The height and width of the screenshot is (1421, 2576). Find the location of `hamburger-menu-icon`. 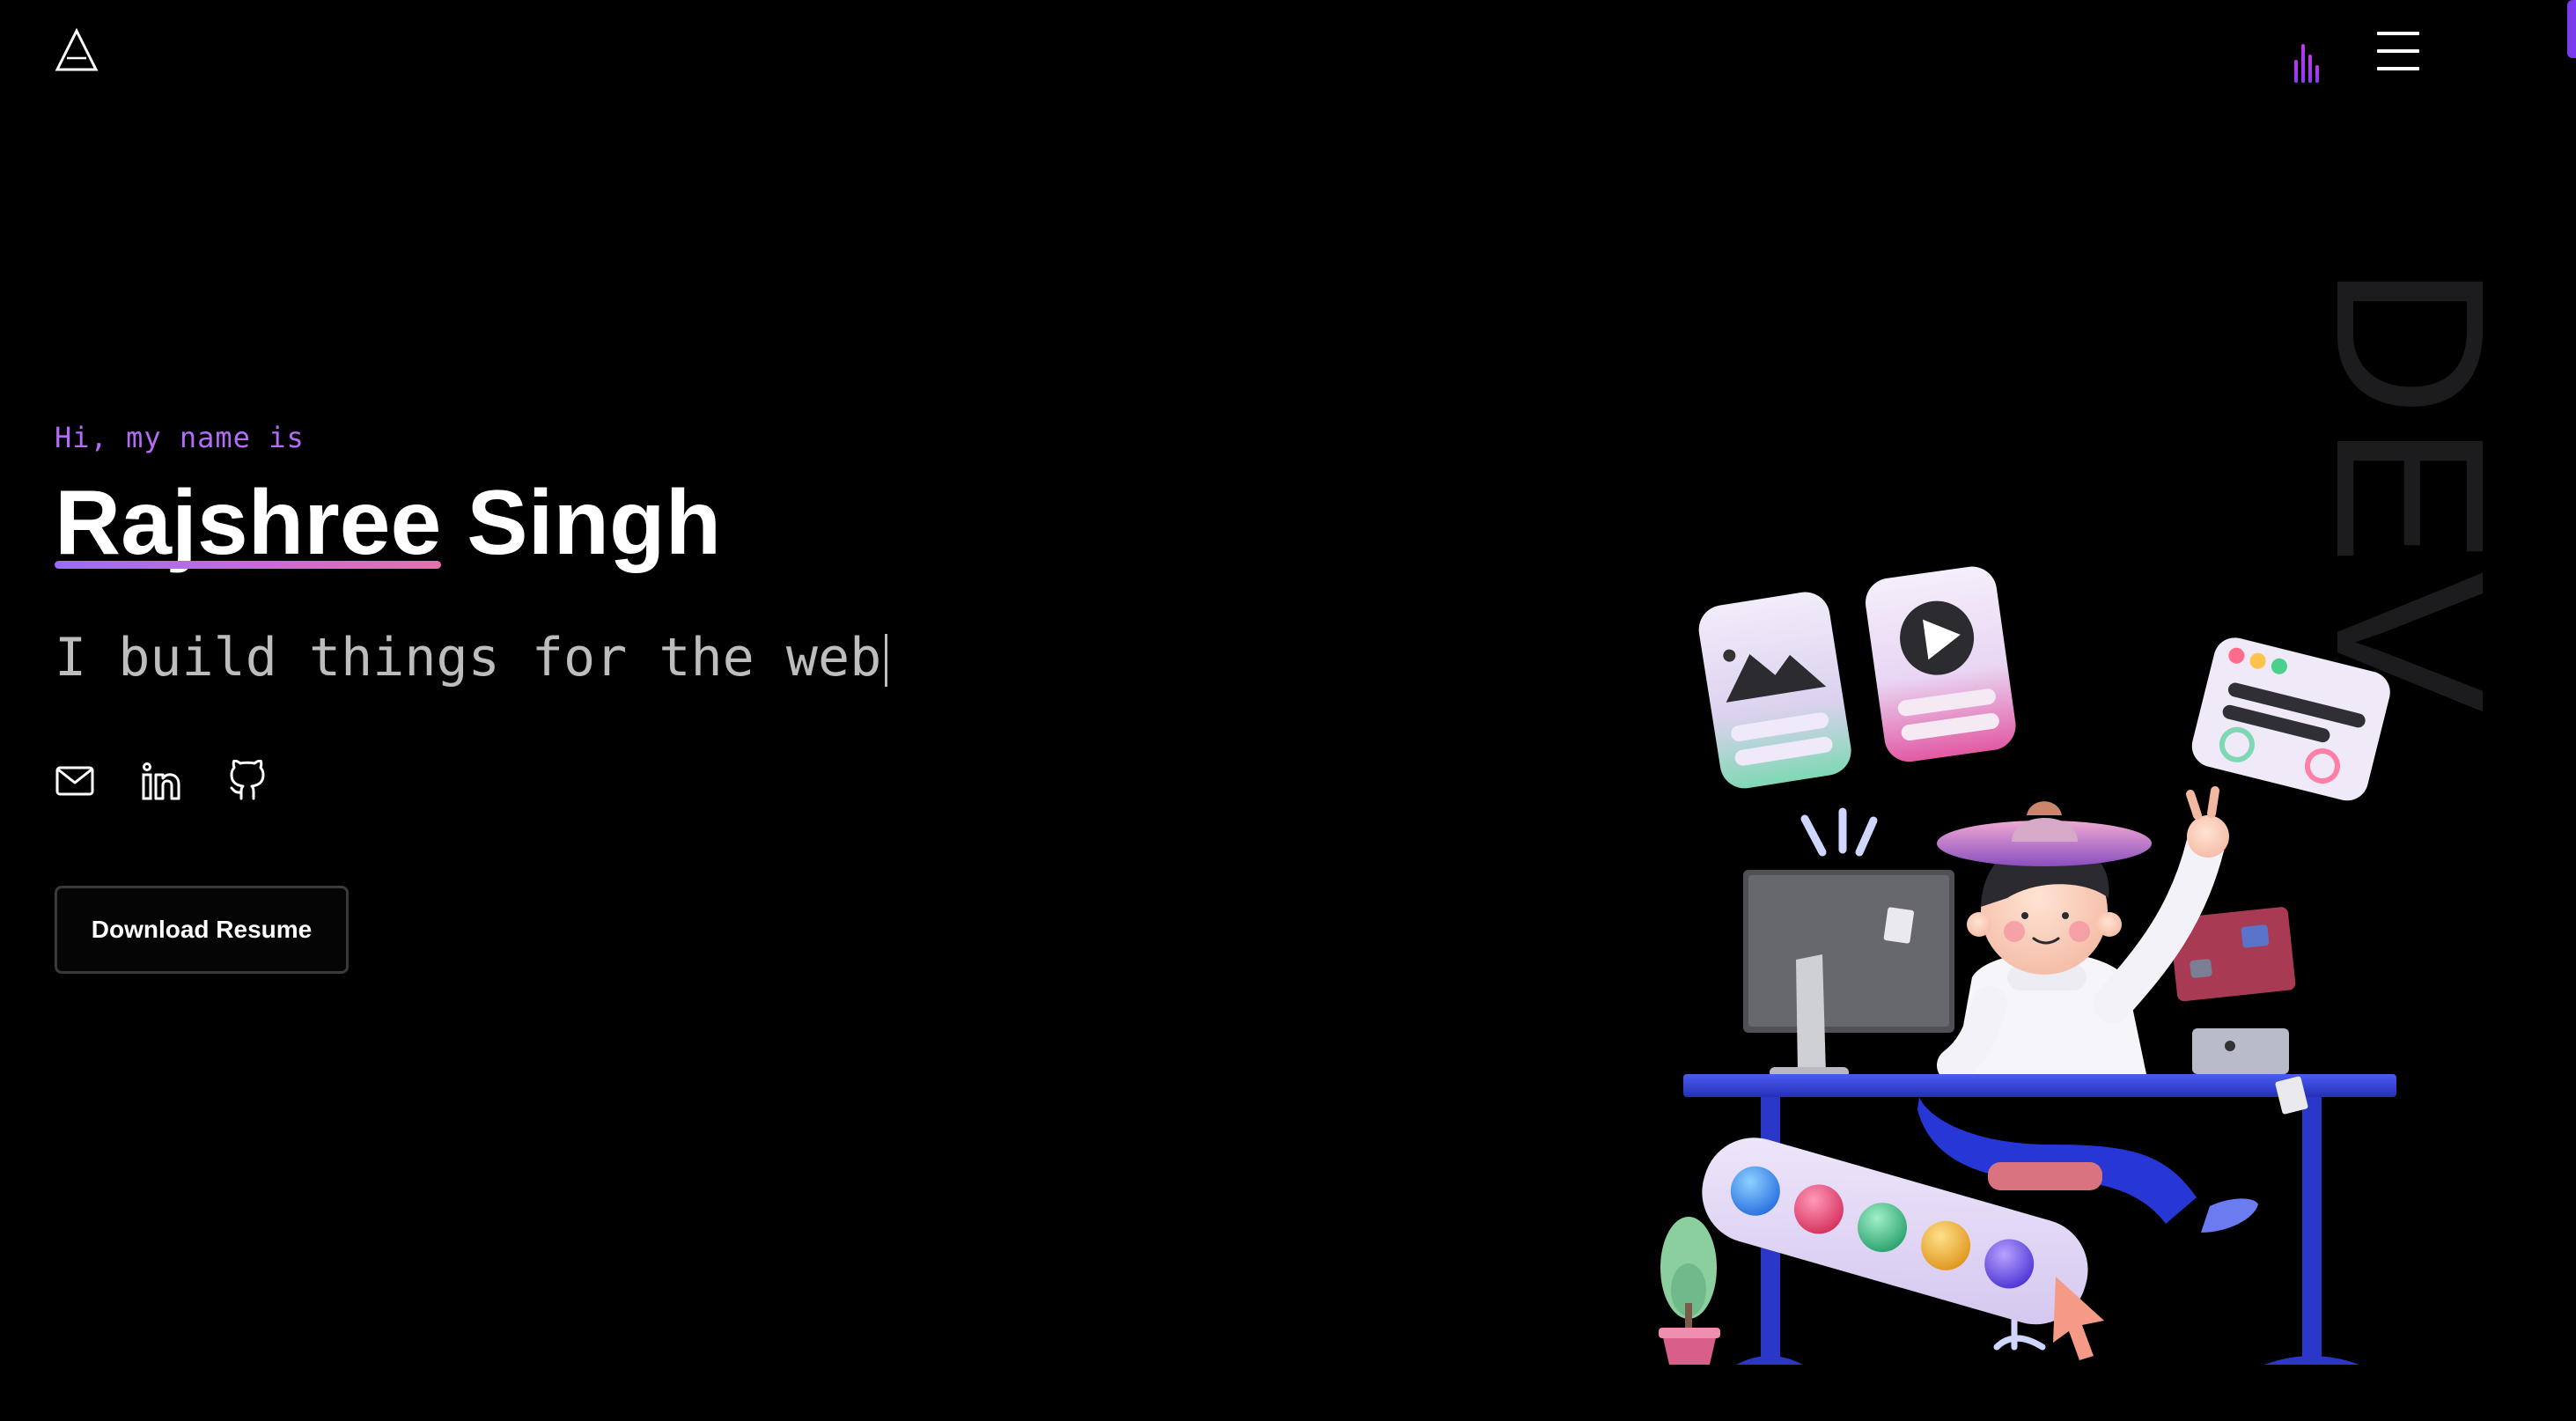

hamburger-menu-icon is located at coordinates (2403, 51).